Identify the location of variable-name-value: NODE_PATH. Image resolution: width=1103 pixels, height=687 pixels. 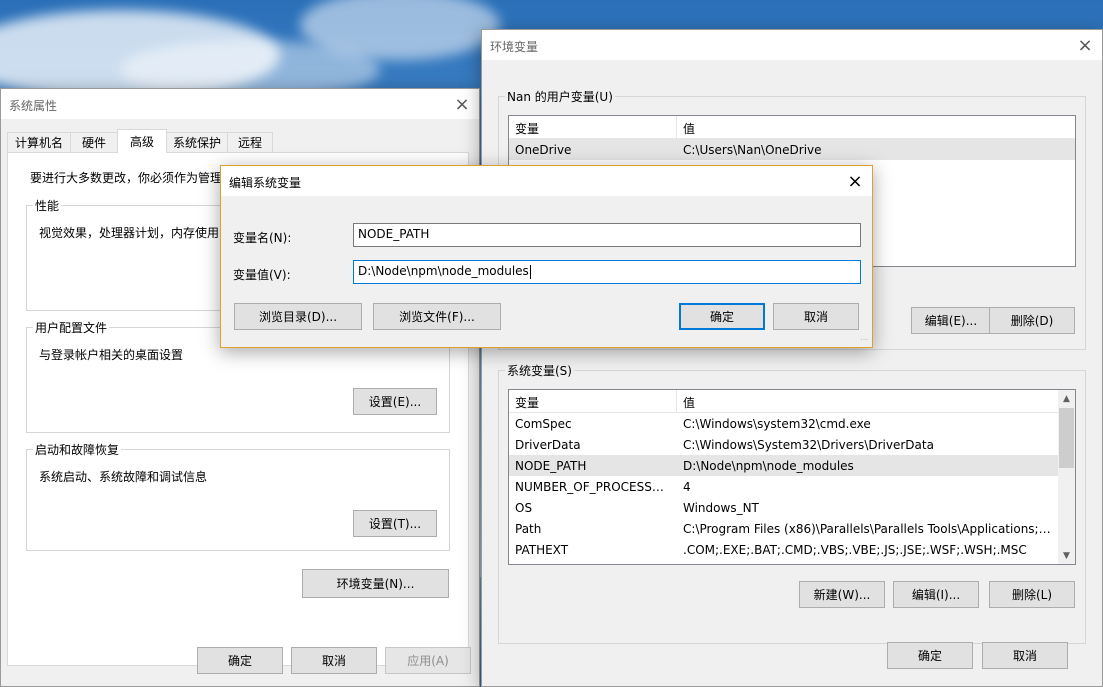
(394, 234).